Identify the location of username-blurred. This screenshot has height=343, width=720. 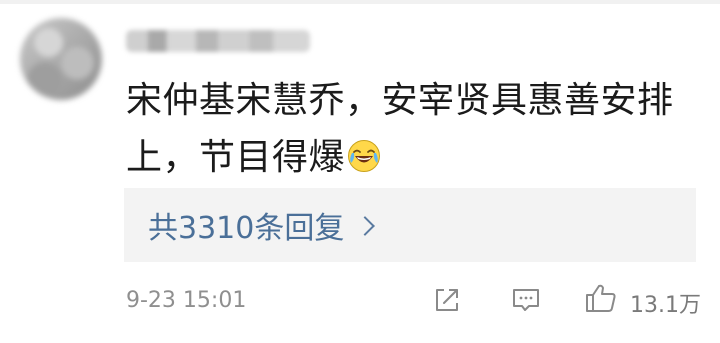
(218, 41).